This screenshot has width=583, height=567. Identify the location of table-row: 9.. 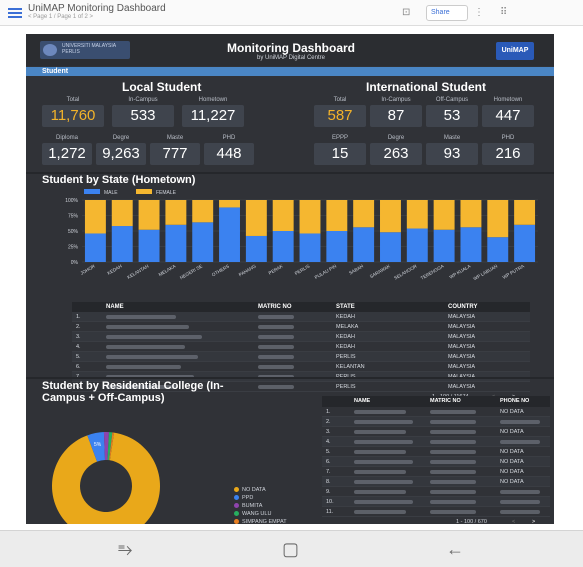
(436, 492).